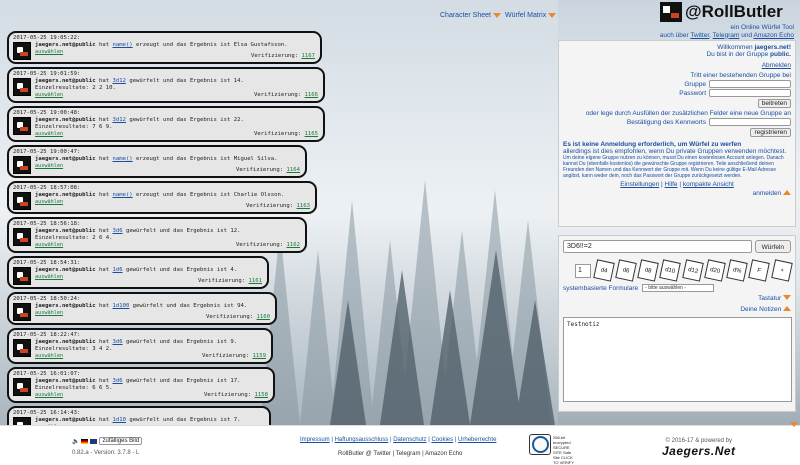 Image resolution: width=800 pixels, height=465 pixels. I want to click on notes-toggle: Deine Notizen, so click(677, 309).